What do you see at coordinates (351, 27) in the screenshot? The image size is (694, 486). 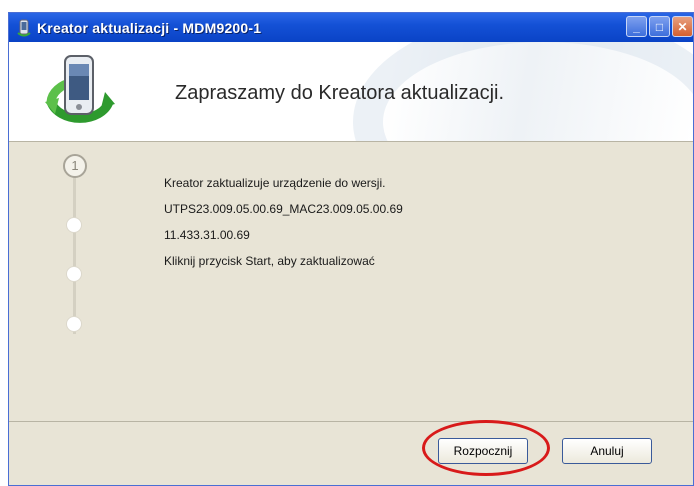 I see `title-bar: Kreator aktualizacji - MDM9200-1 _ □ ✕` at bounding box center [351, 27].